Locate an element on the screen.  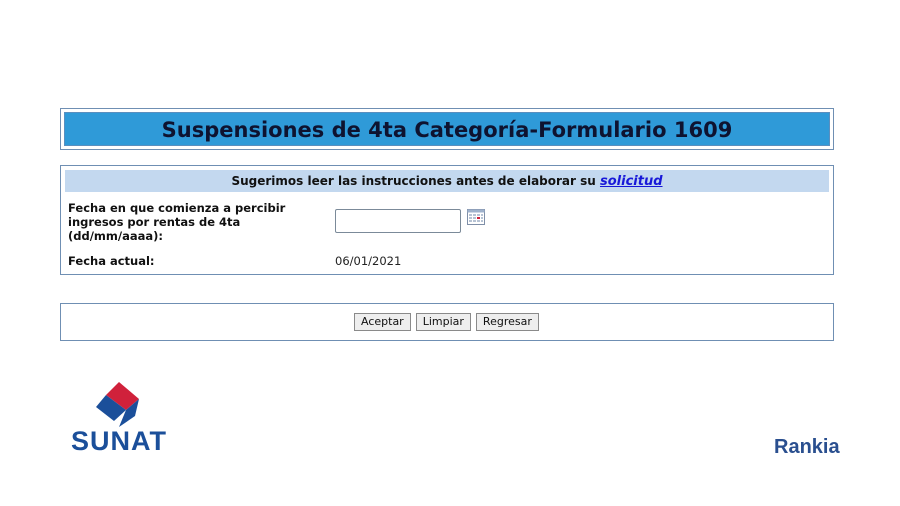
sunat-logo: SUNAT is located at coordinates (119, 418).